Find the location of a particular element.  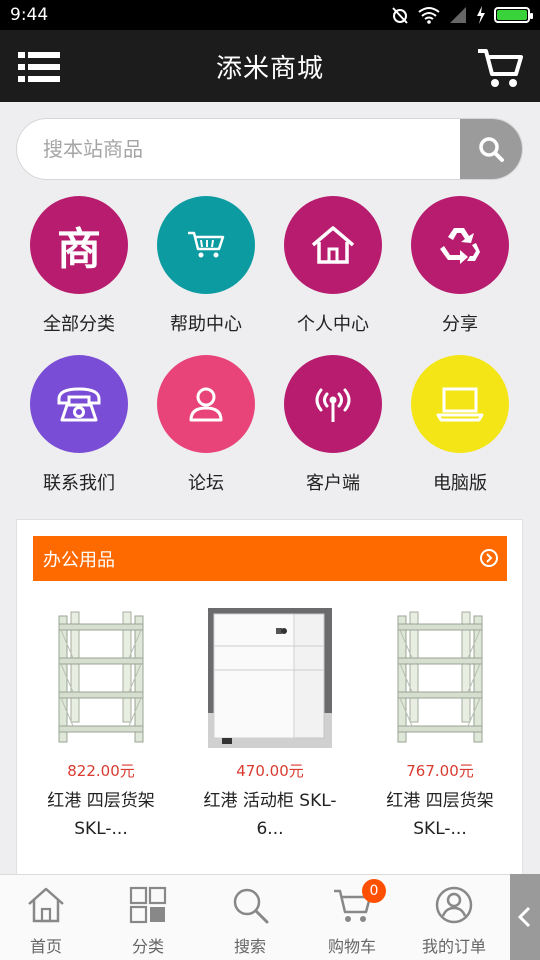

cart-count-badge: 0 is located at coordinates (374, 891).